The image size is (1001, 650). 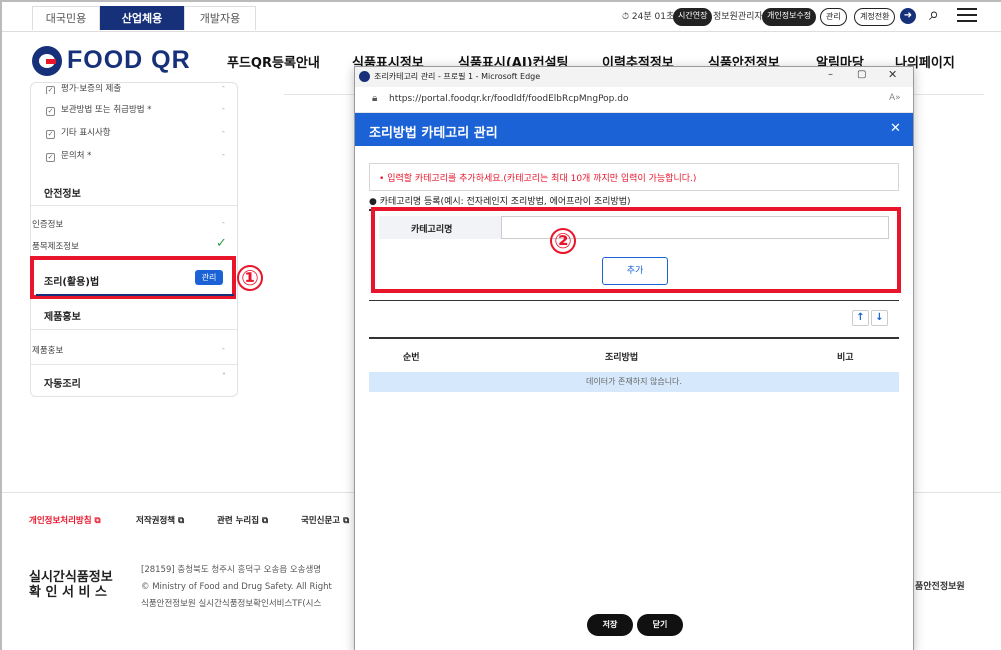 I want to click on footer-address: [28159] 충청북도 청주시 흥덕구 오송읍 오송생명, so click(x=231, y=570).